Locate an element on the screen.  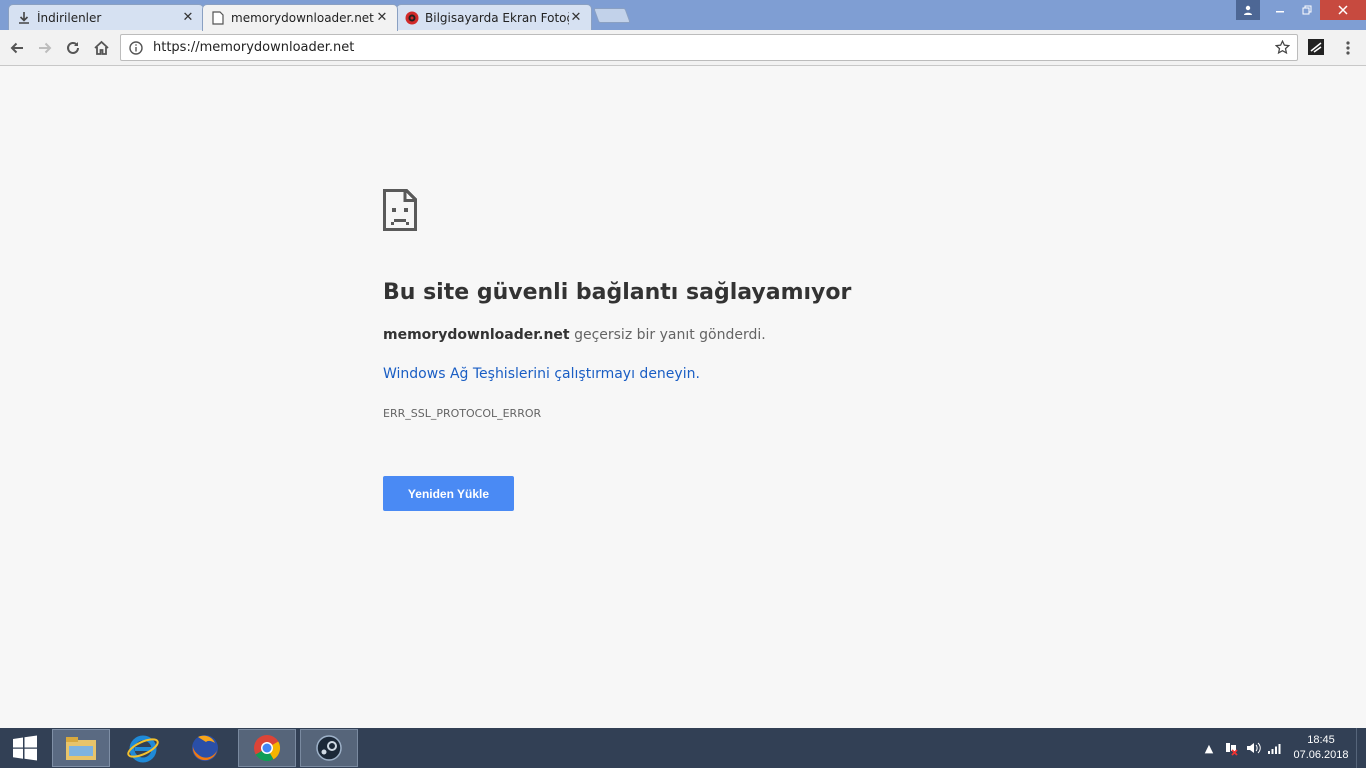
url-text: https://memorydownloader.net is located at coordinates (712, 47).